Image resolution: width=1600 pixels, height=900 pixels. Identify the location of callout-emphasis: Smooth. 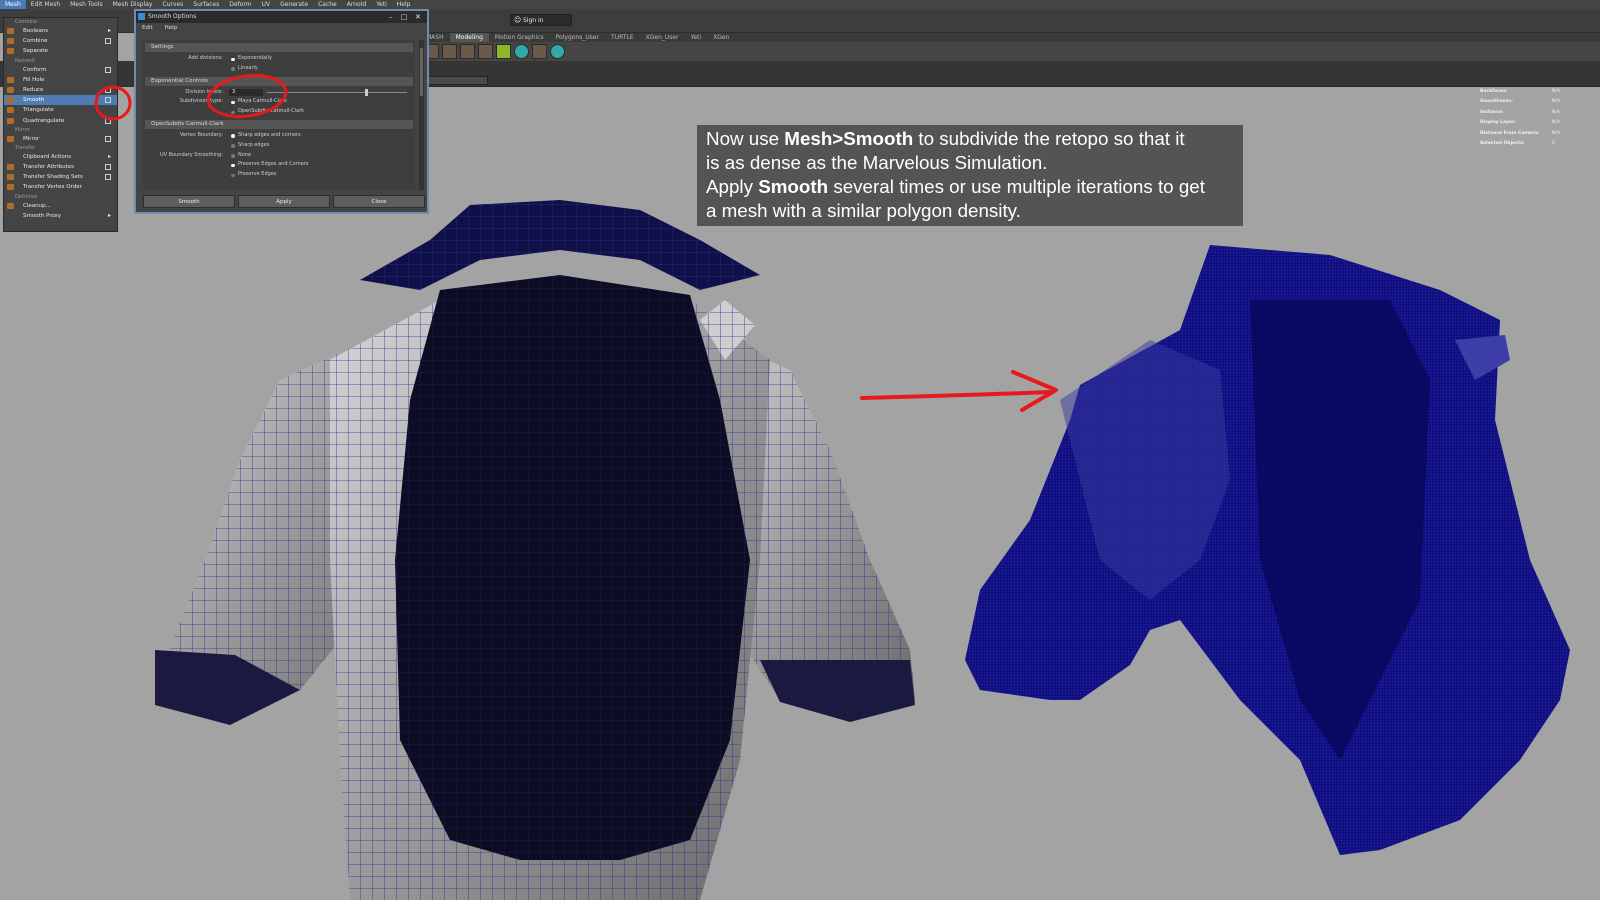
(793, 186).